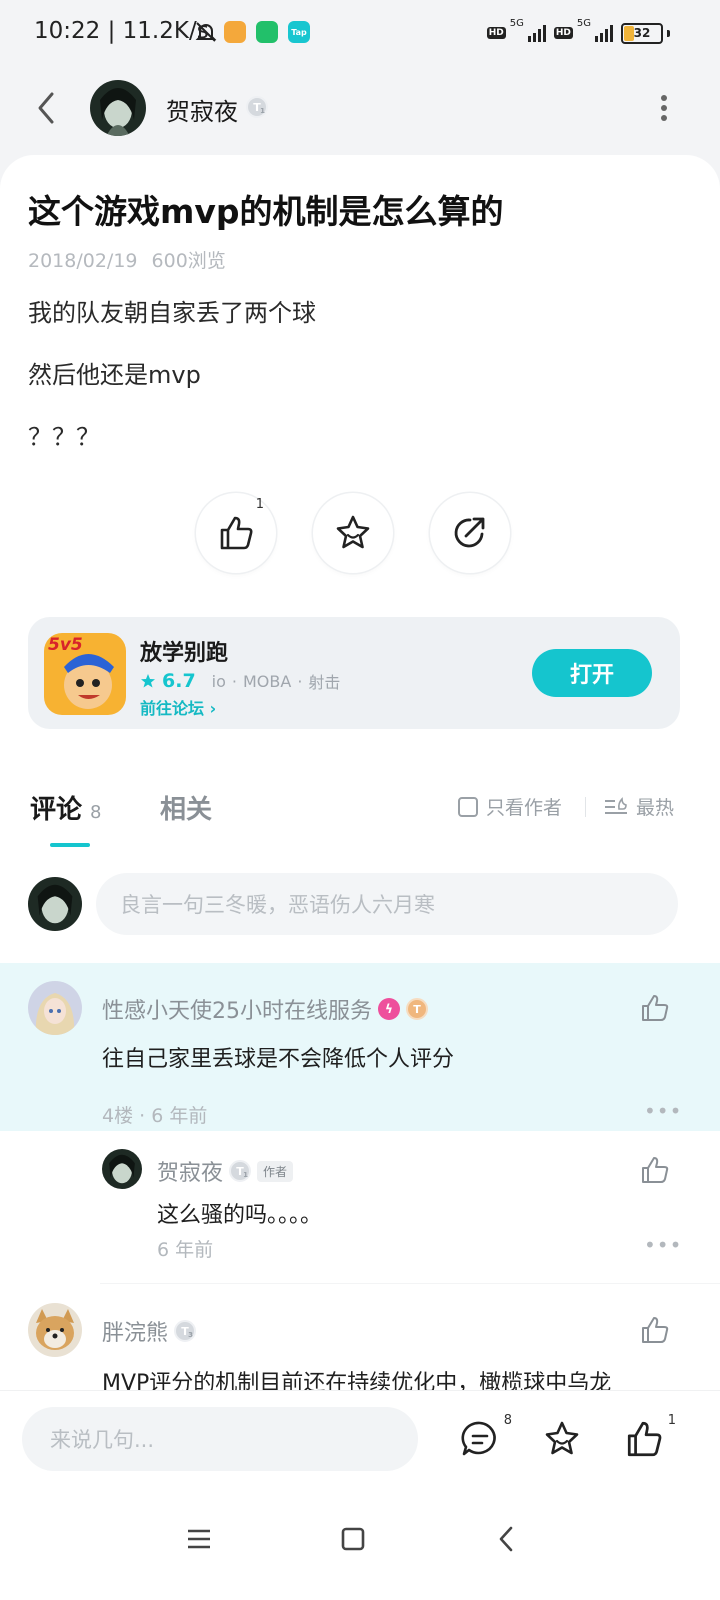  What do you see at coordinates (663, 1245) in the screenshot?
I see `reply-more-icon: •••` at bounding box center [663, 1245].